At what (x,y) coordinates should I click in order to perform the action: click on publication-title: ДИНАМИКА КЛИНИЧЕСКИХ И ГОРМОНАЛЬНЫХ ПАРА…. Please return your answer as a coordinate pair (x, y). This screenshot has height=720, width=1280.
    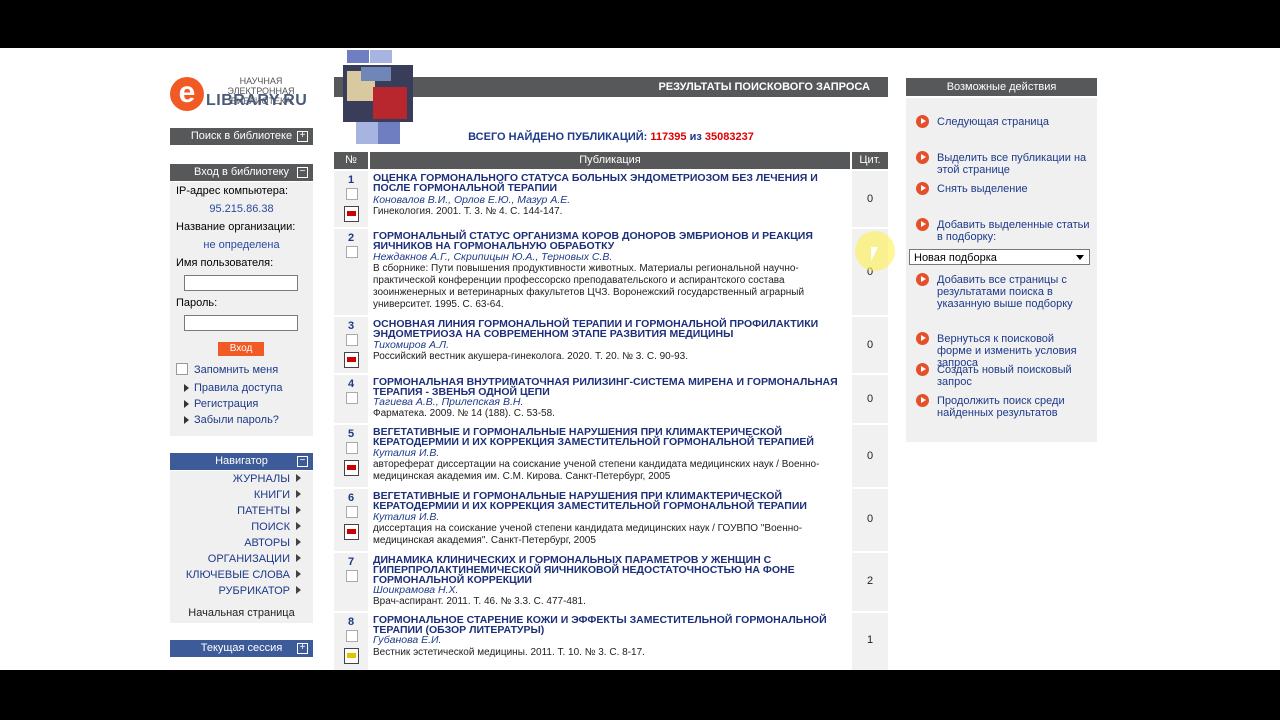
    Looking at the image, I should click on (608, 570).